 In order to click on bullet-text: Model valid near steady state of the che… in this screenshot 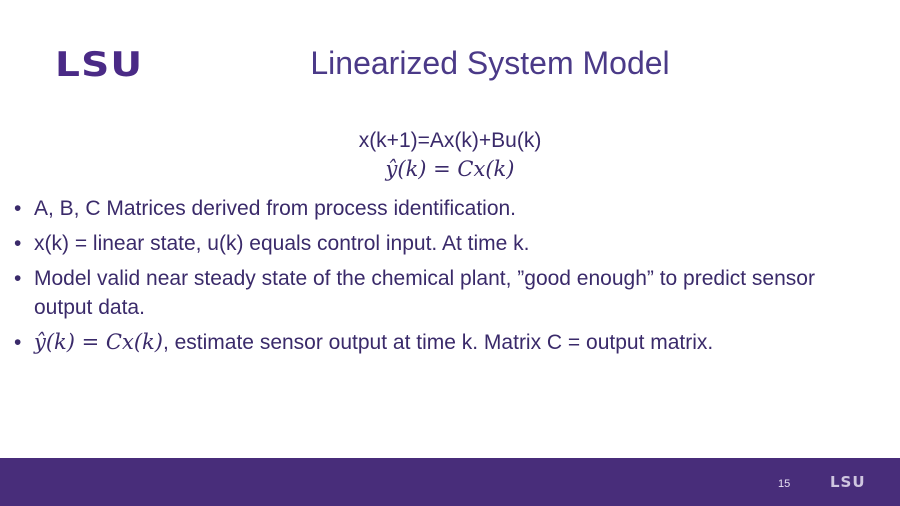, I will do `click(424, 293)`.